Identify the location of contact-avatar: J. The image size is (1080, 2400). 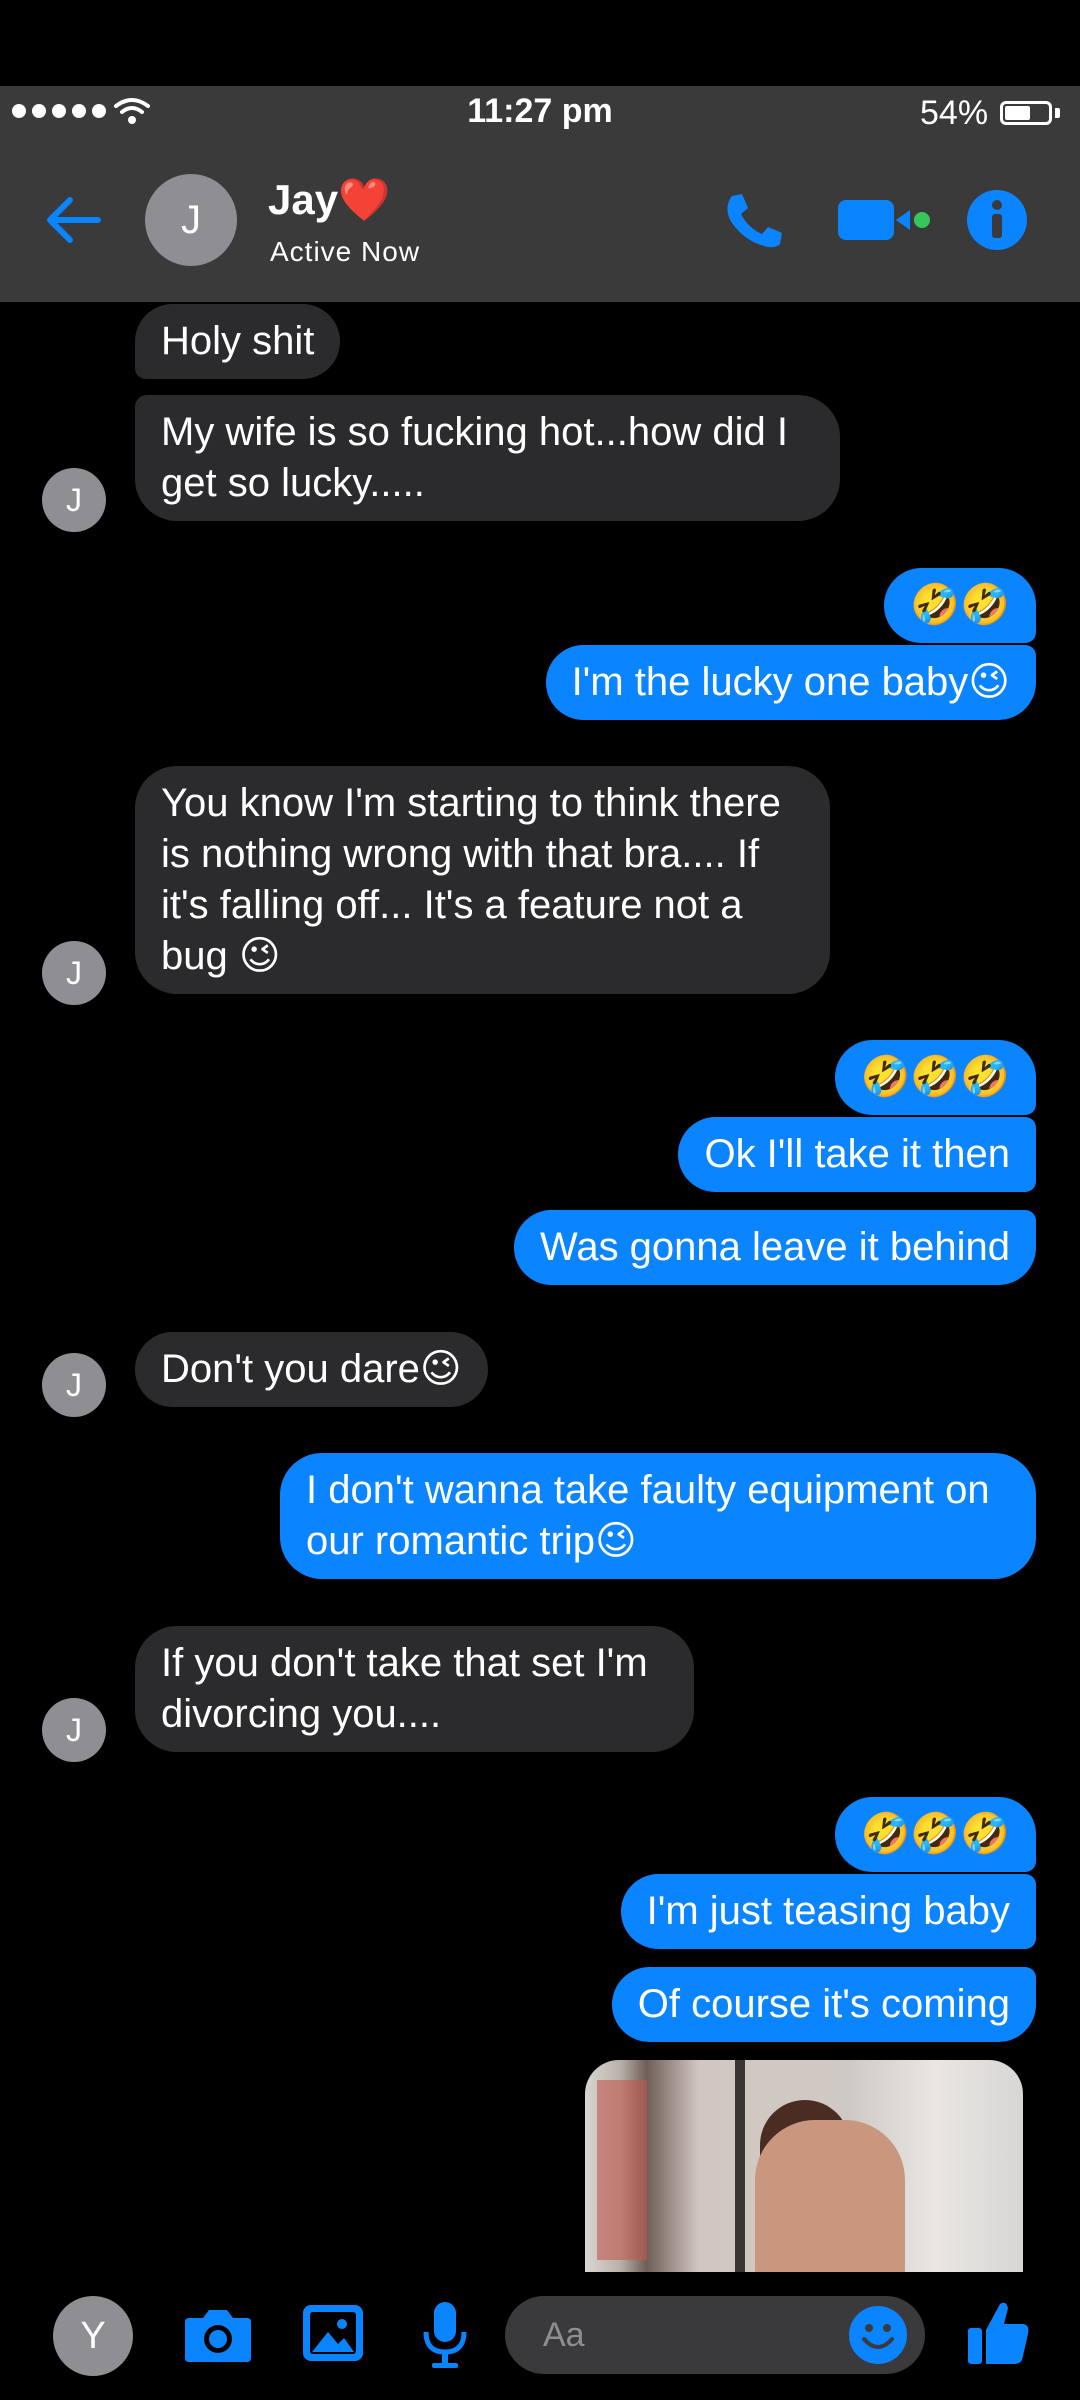
(191, 220).